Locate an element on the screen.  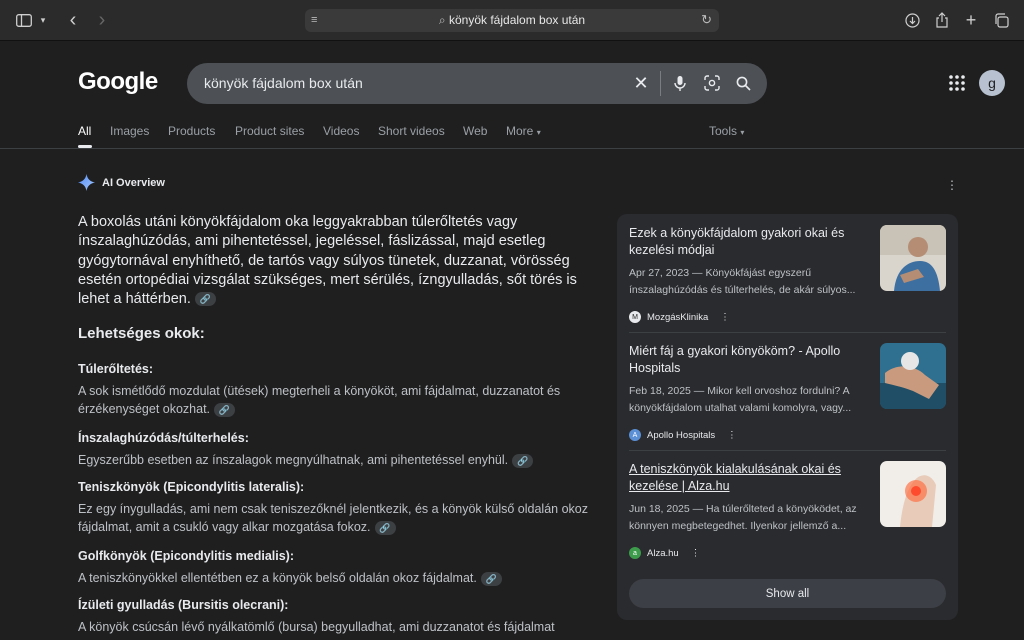
reload-icon: ↻ is located at coordinates (706, 20).